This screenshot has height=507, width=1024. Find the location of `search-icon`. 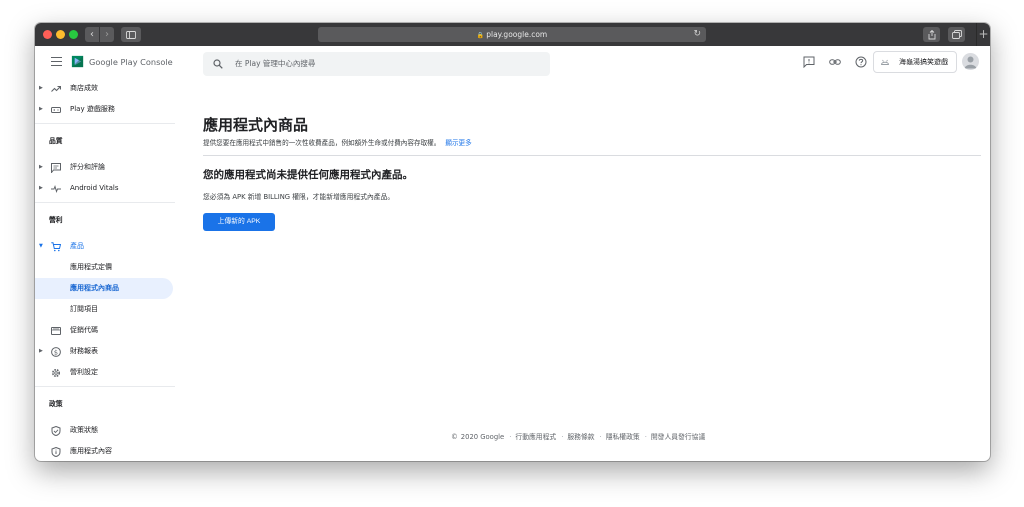

search-icon is located at coordinates (218, 64).